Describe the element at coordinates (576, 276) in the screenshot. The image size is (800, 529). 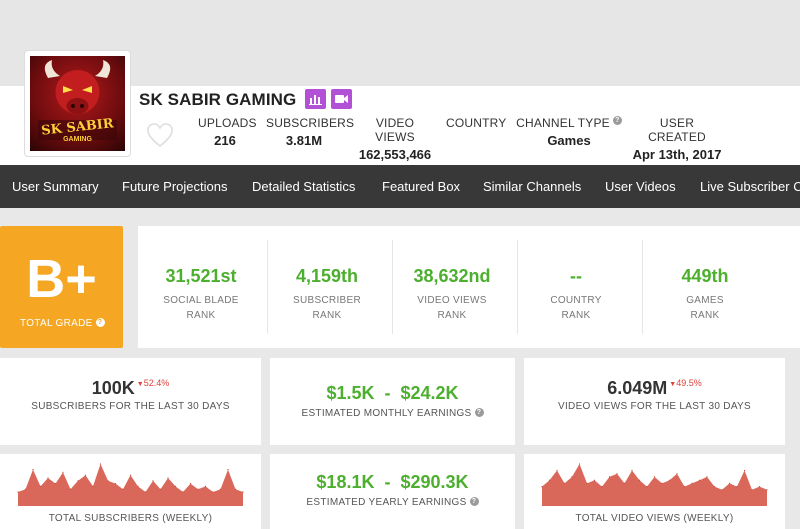
I see `rank-value: --` at that location.